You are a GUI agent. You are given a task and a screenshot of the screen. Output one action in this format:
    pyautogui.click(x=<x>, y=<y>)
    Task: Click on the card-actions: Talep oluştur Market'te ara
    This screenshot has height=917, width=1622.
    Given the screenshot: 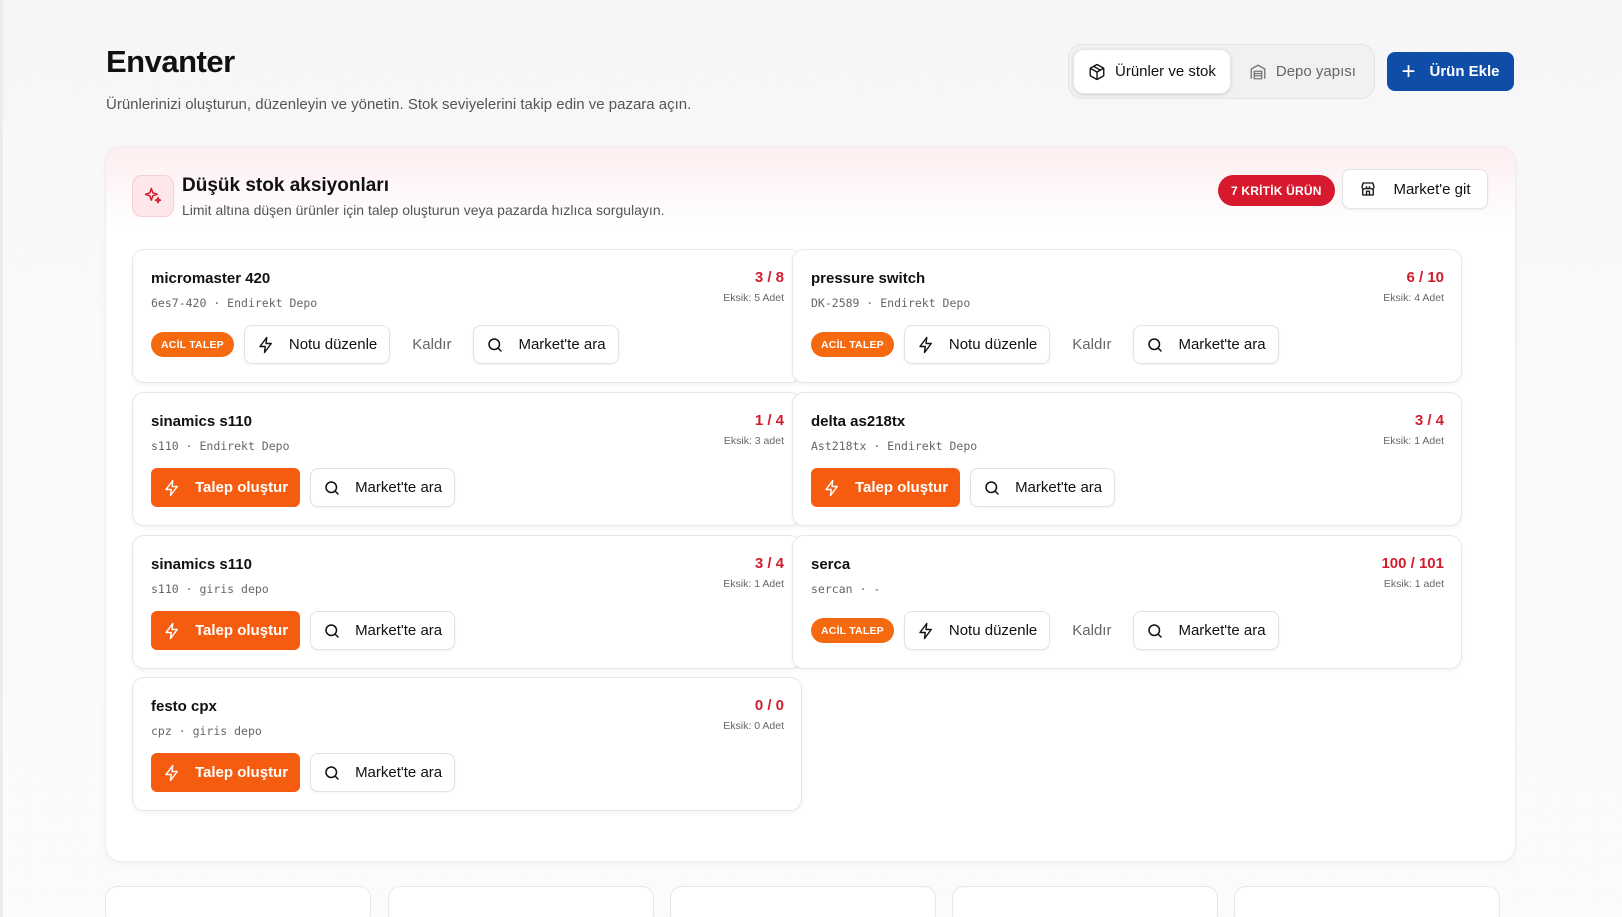 What is the action you would take?
    pyautogui.click(x=963, y=487)
    